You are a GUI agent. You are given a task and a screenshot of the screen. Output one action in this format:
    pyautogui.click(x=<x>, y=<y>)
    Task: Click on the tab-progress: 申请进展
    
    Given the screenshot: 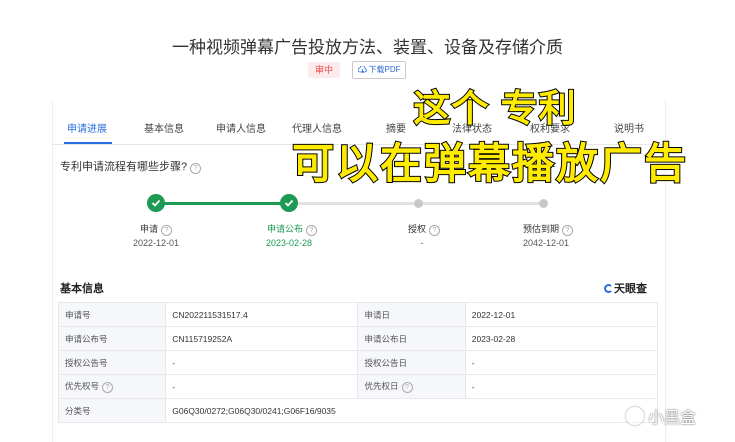 What is the action you would take?
    pyautogui.click(x=87, y=127)
    